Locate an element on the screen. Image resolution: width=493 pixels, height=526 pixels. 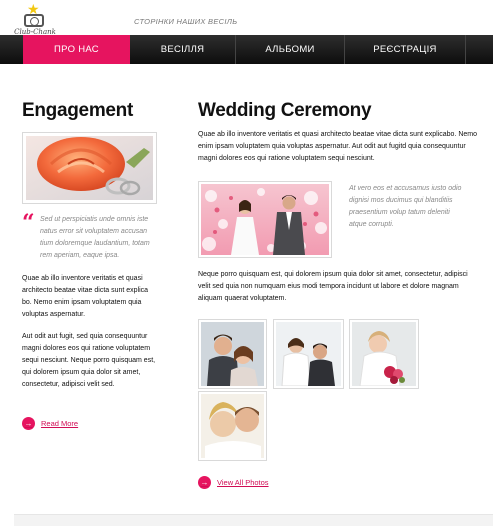
nav-item-about: ПРО НАС is located at coordinates (76, 49).